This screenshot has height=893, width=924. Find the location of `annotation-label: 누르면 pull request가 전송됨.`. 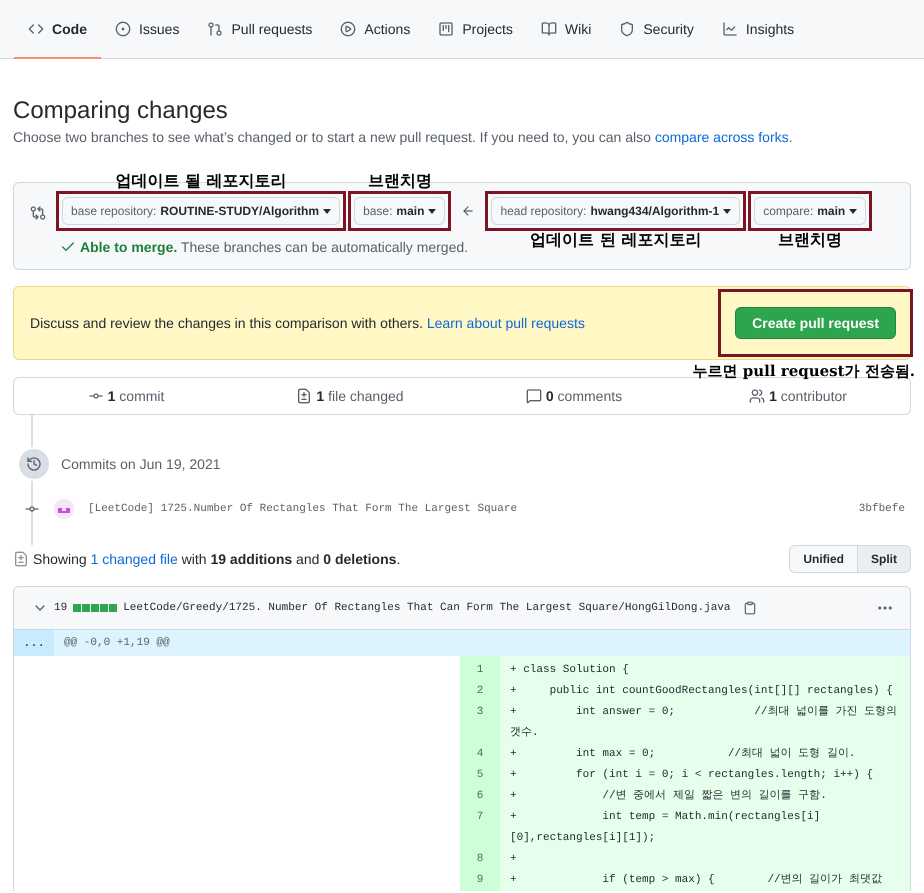

annotation-label: 누르면 pull request가 전송됨. is located at coordinates (803, 371).